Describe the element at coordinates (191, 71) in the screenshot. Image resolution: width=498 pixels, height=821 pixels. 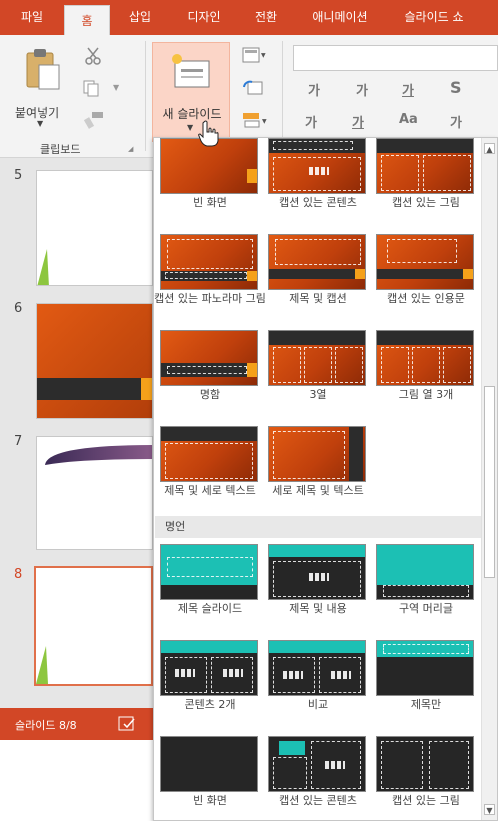
I see `new-slide-icon` at that location.